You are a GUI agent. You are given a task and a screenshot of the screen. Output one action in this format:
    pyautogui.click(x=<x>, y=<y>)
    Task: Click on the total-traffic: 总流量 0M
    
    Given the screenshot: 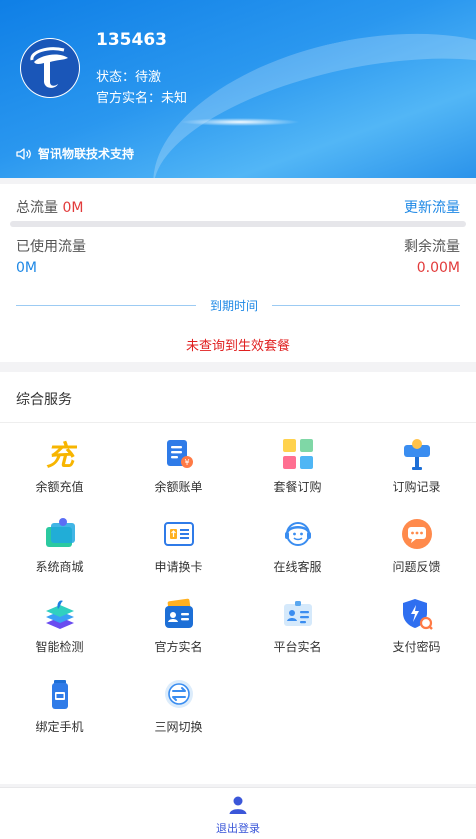 What is the action you would take?
    pyautogui.click(x=49, y=207)
    